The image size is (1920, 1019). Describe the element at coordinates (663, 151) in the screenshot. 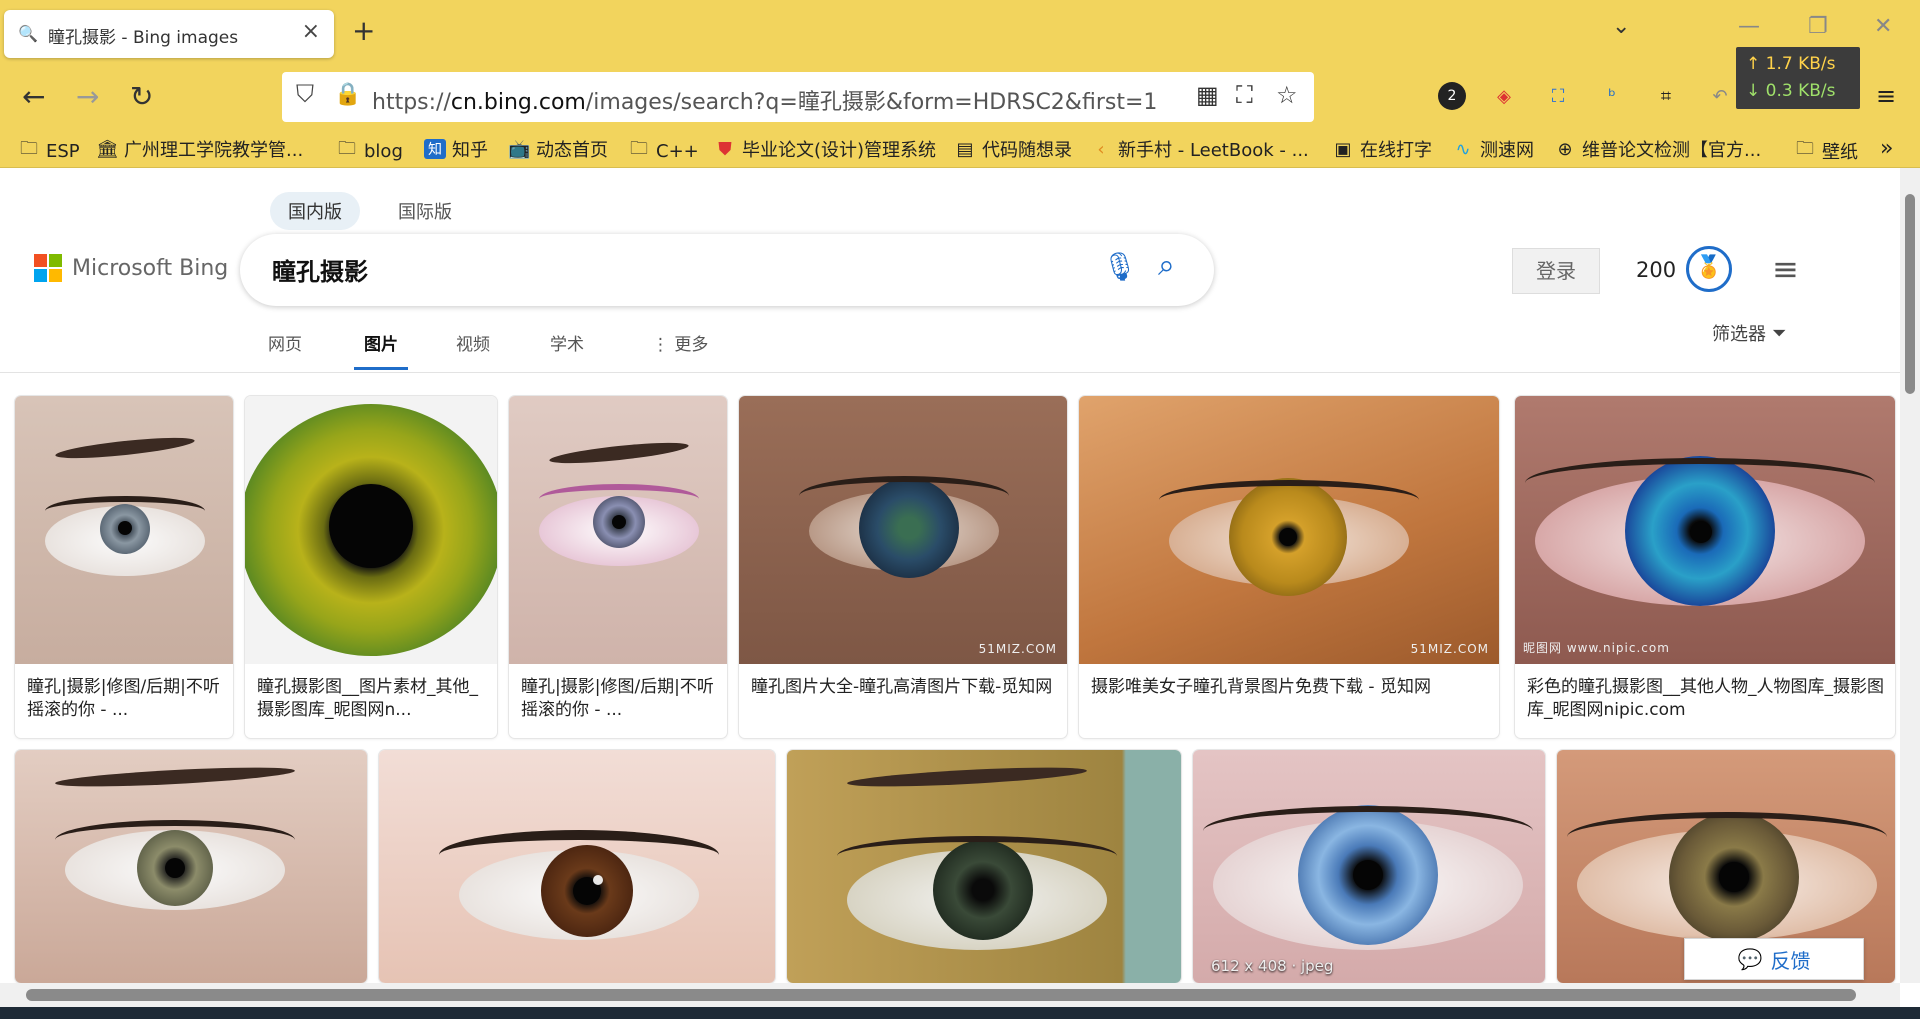

I see `bookmark-cpp: 🗀 C++` at that location.